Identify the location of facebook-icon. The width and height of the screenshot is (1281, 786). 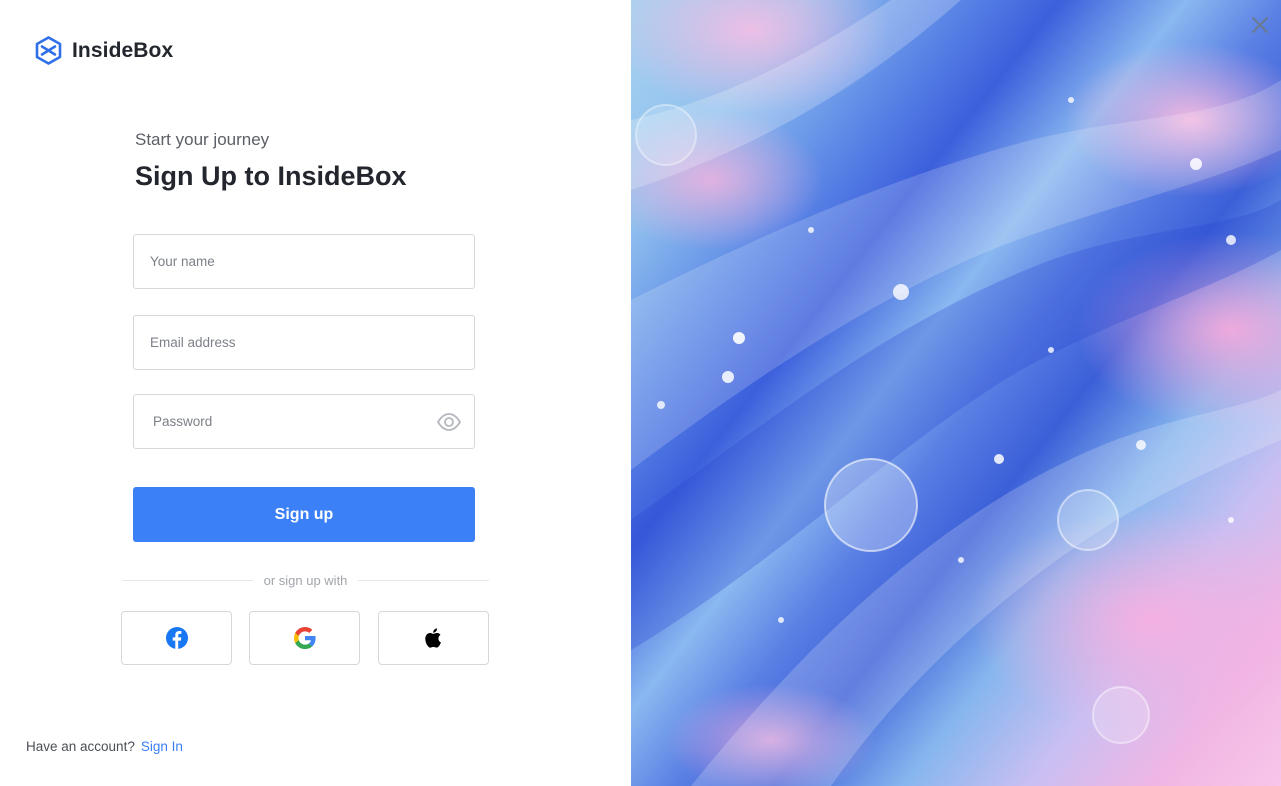
(176, 638).